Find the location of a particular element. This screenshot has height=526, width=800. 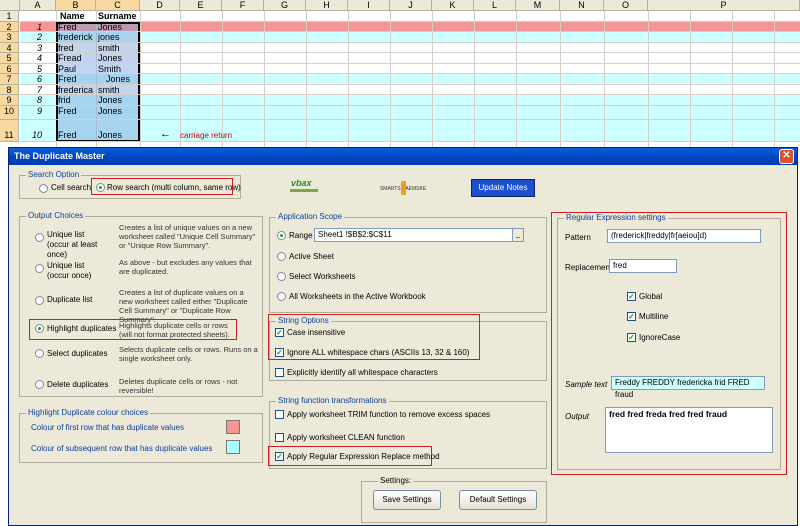

update-notes-button: Update Notes is located at coordinates (503, 188).